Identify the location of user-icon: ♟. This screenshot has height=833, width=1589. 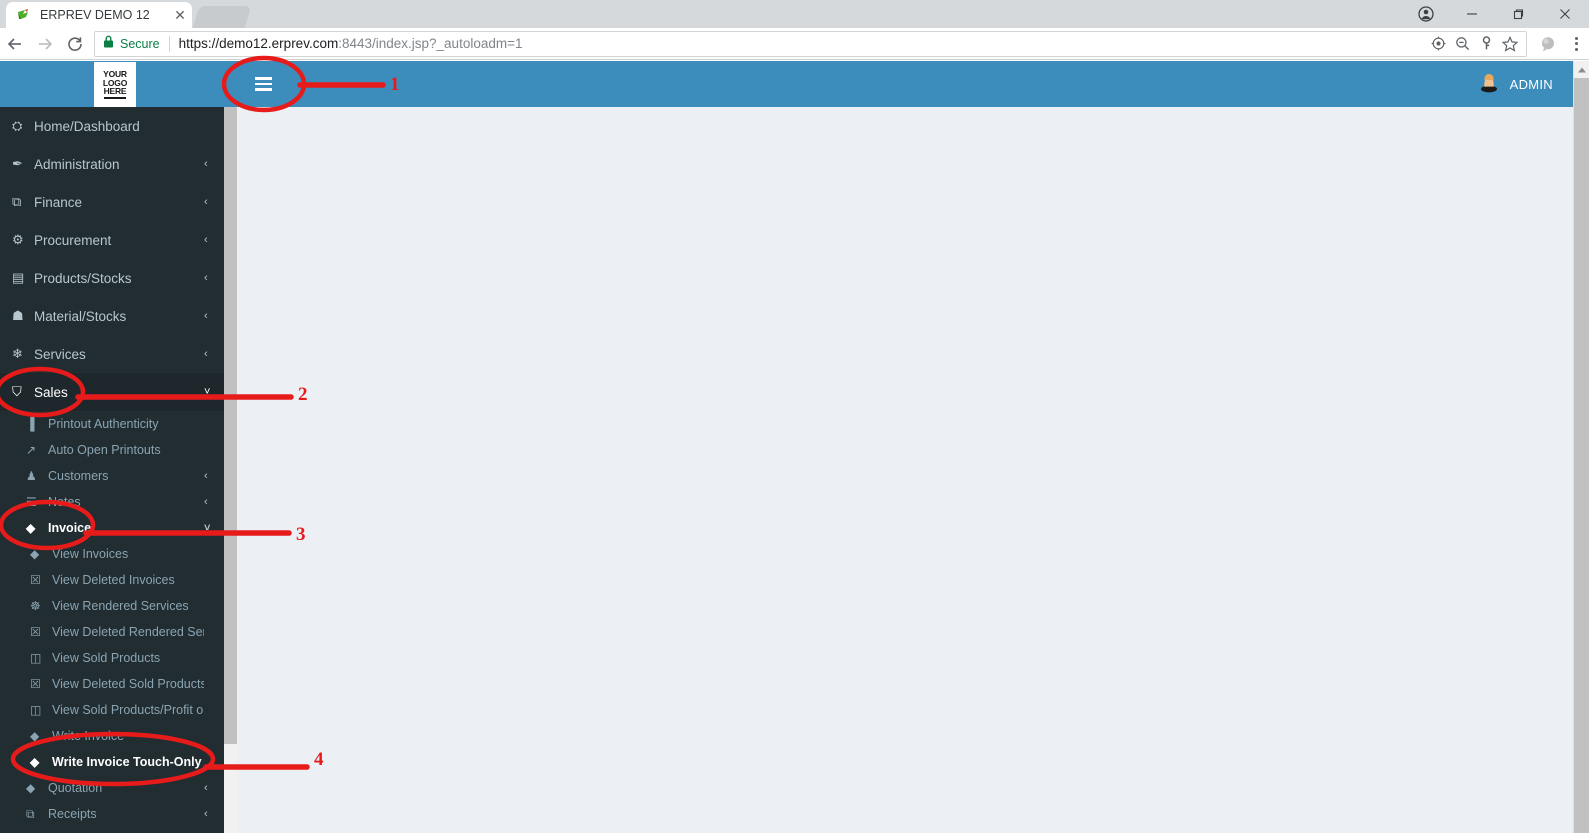
(31, 476).